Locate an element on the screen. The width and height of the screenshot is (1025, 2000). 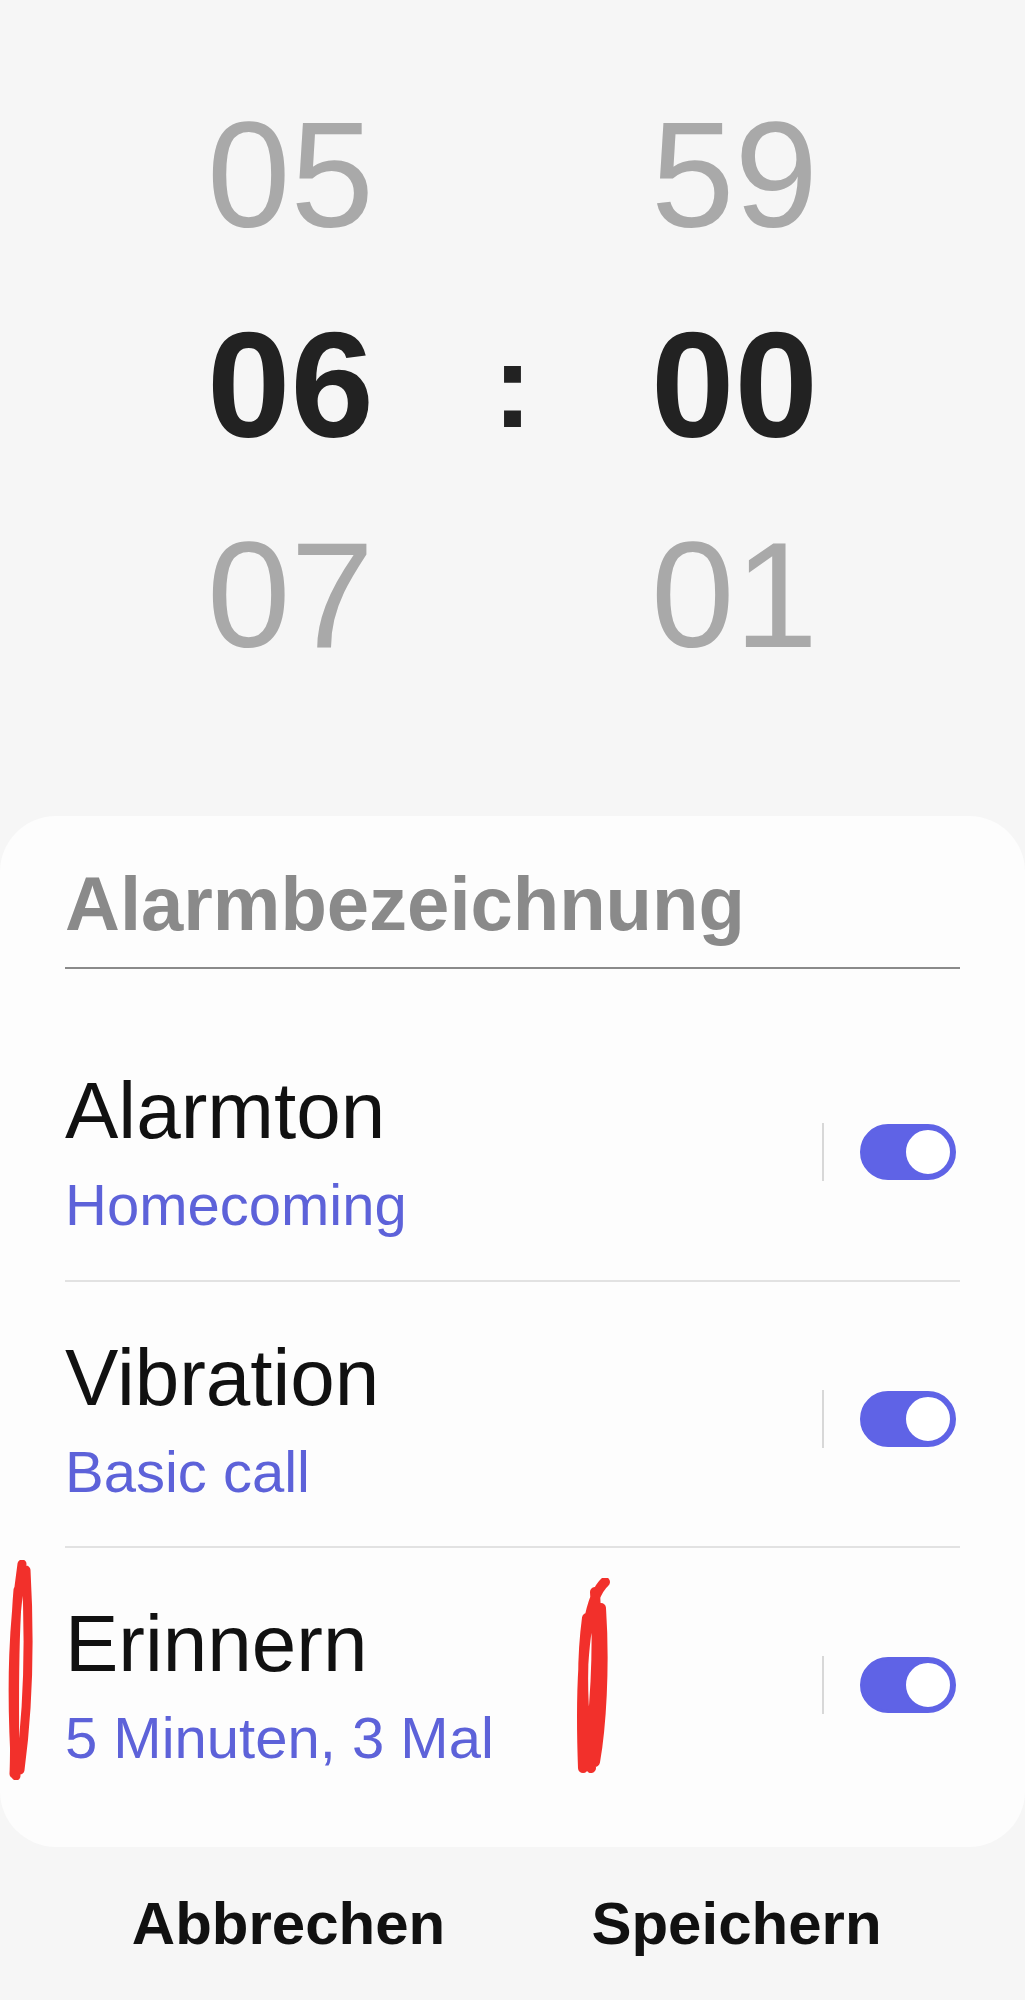
setting-value: 5 Minuten, 3 Mal is located at coordinates (443, 1738).